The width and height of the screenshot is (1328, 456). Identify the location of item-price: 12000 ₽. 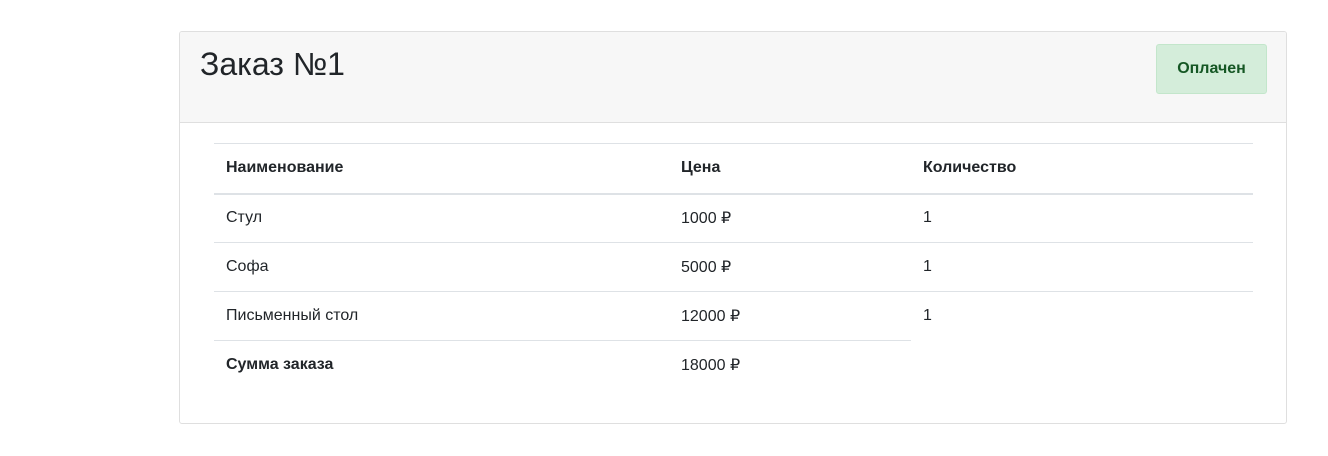
(790, 316).